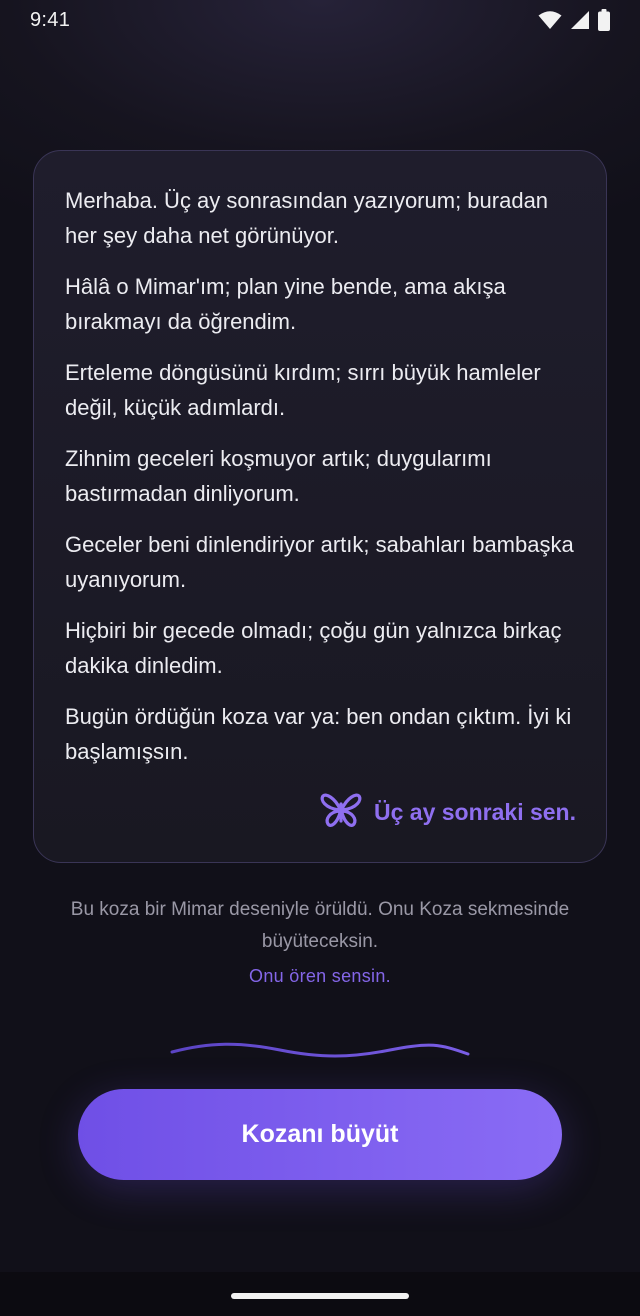  Describe the element at coordinates (320, 1054) in the screenshot. I see `wave-divider` at that location.